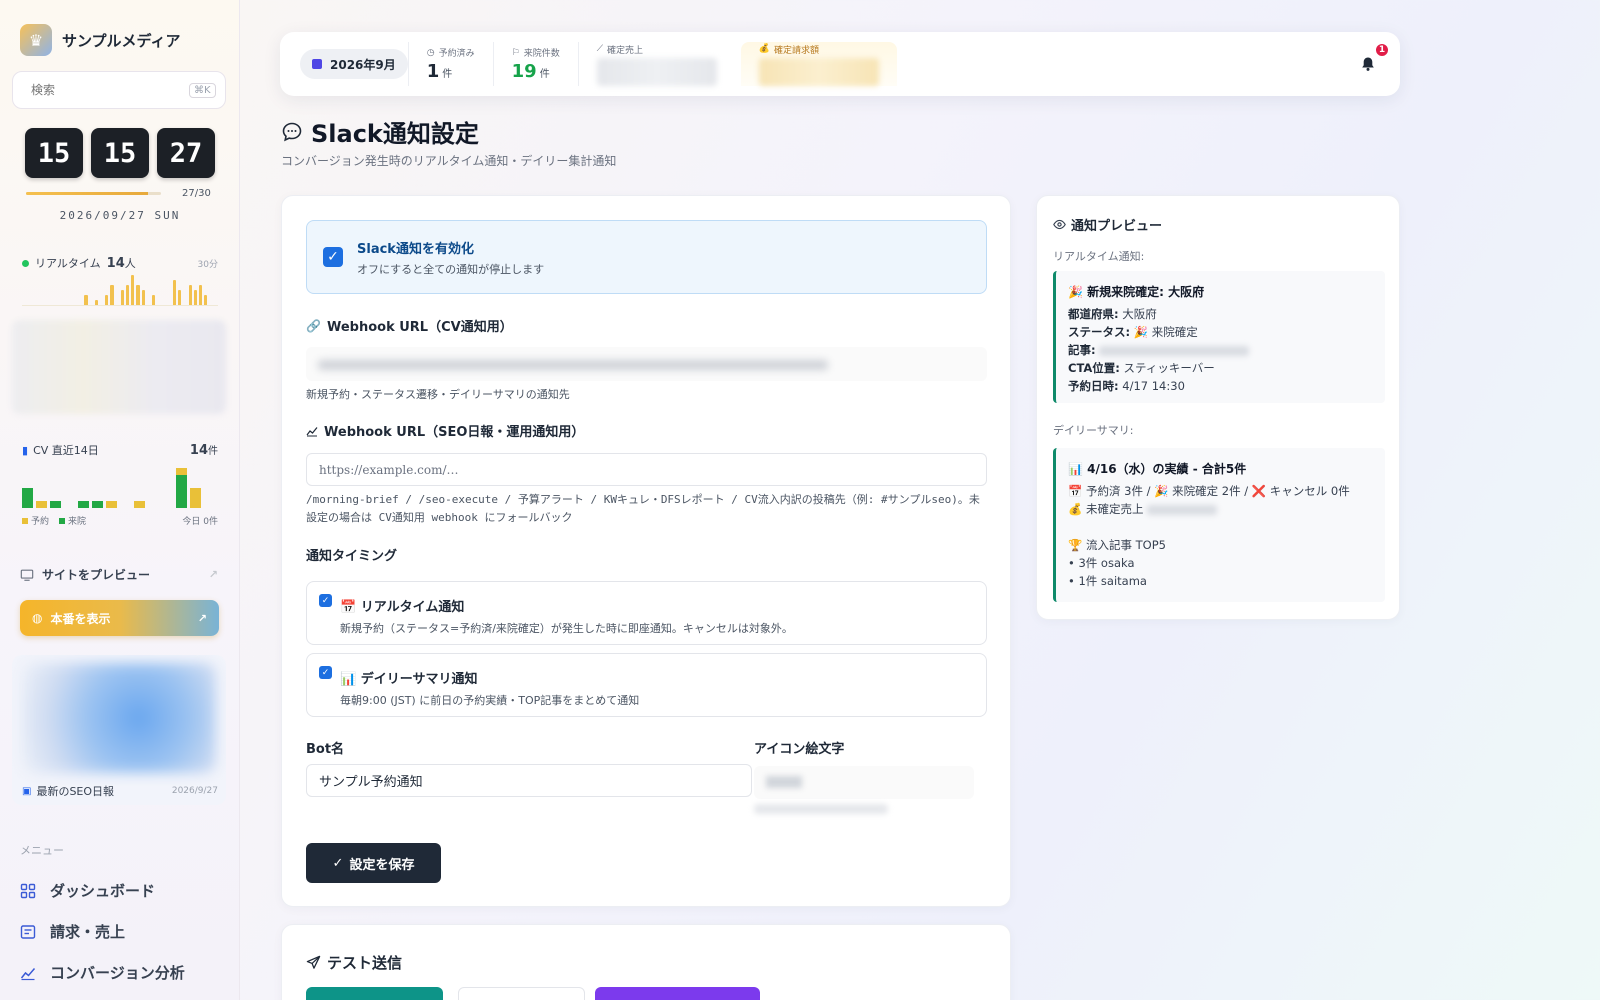 The image size is (1600, 1000). I want to click on seo-report-caption: ▣ 最新のSEO日報 2026/9/27, so click(120, 791).